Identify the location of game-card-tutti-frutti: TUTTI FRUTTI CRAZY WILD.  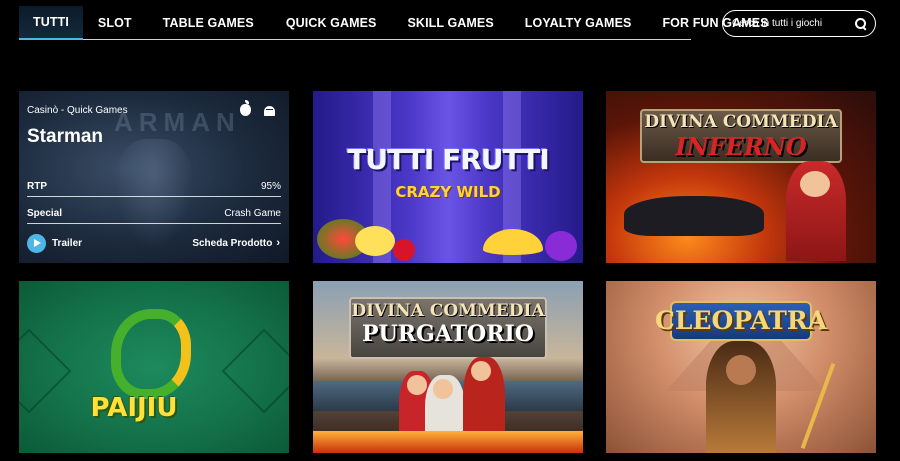
(448, 177).